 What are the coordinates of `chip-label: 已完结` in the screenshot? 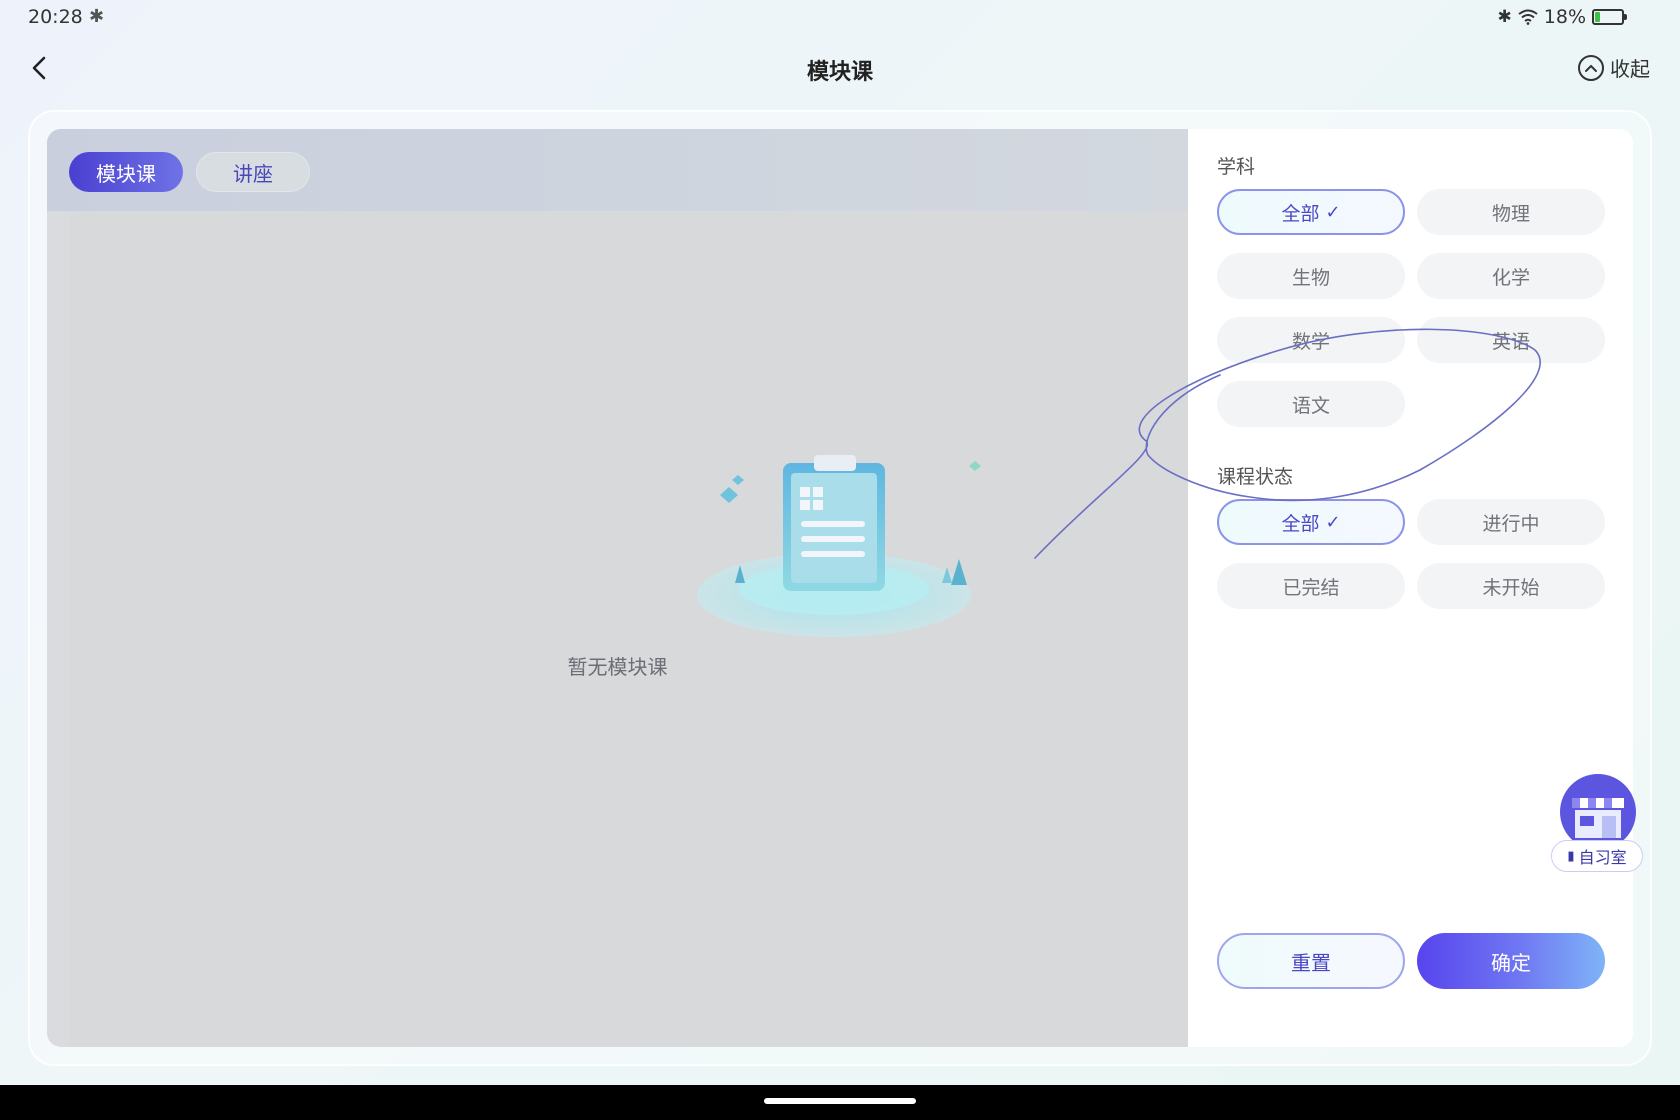 It's located at (1311, 587).